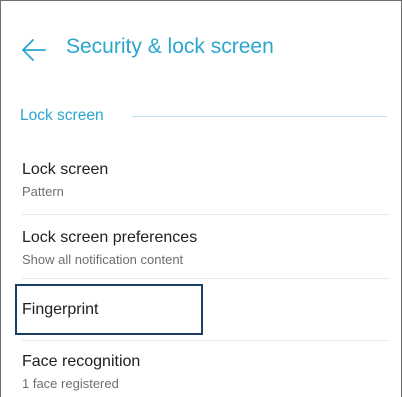 This screenshot has height=397, width=402. I want to click on list-item-subtitle: 1 face registered, so click(70, 383).